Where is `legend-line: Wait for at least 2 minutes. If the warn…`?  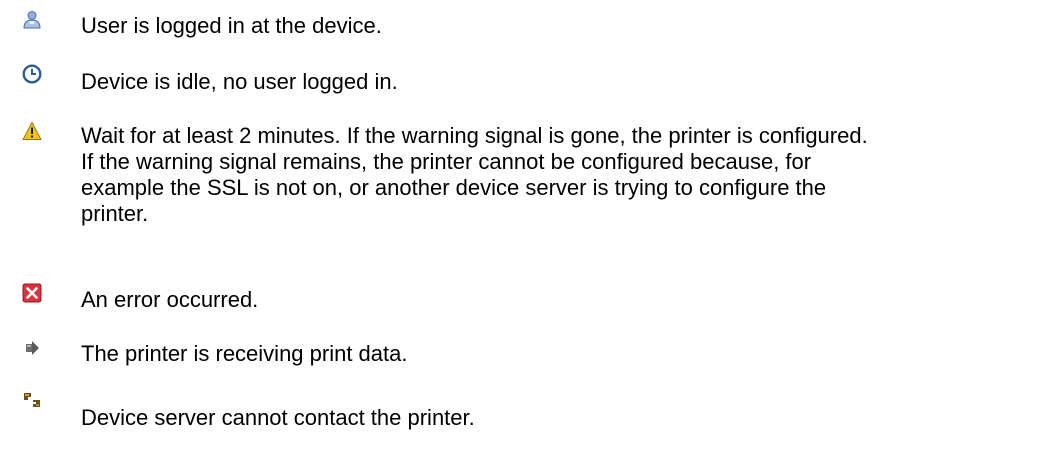 legend-line: Wait for at least 2 minutes. If the warn… is located at coordinates (474, 135).